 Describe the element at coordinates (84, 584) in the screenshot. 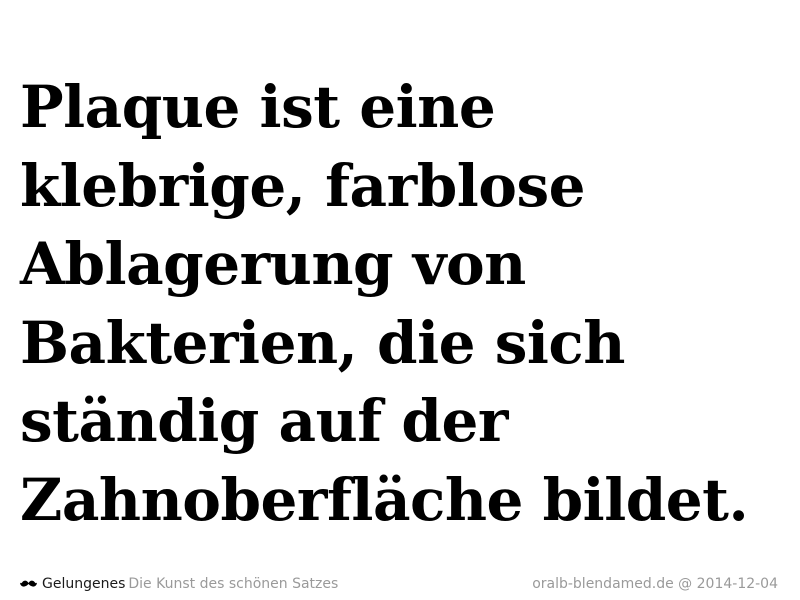

I see `brand-name: Gelungenes` at that location.